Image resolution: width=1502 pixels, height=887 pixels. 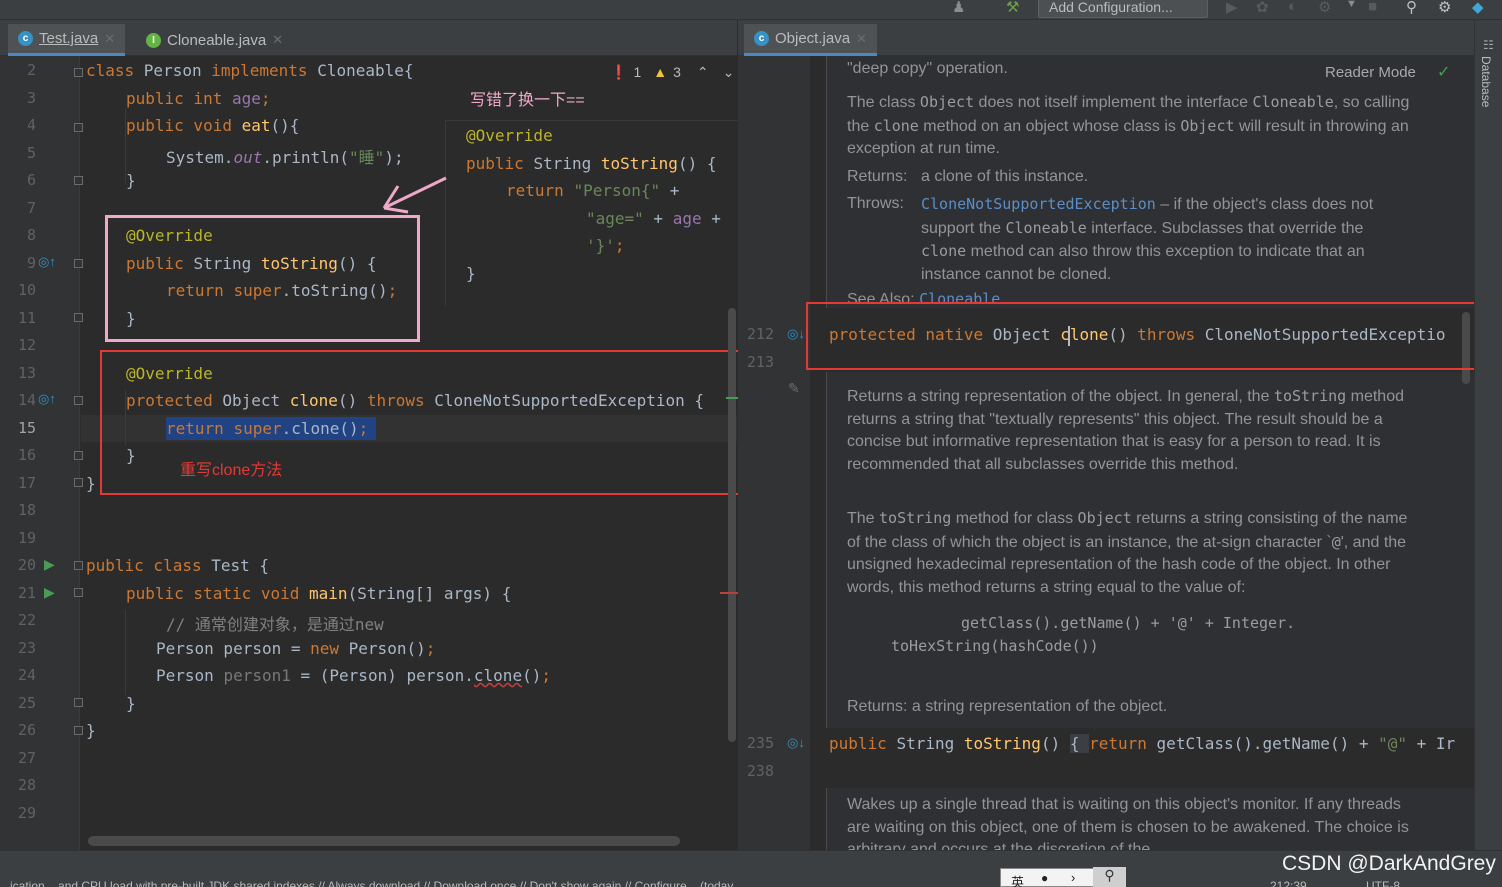 What do you see at coordinates (1478, 8) in the screenshot?
I see `plugin-icon: ◆` at bounding box center [1478, 8].